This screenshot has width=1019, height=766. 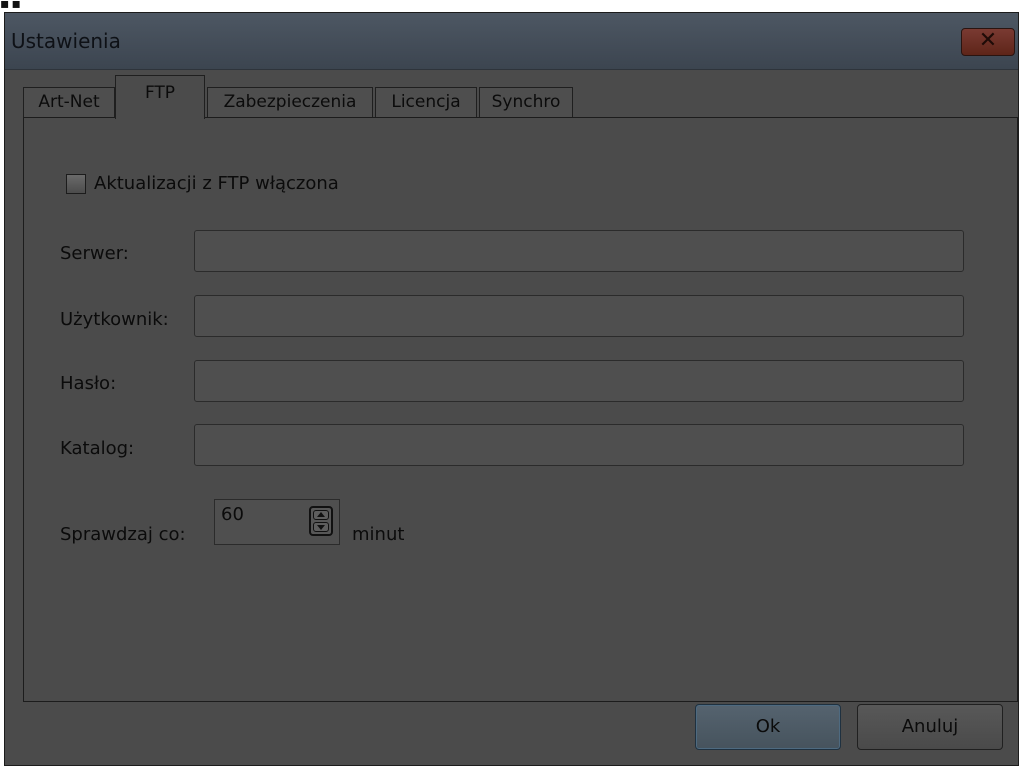 What do you see at coordinates (511, 41) in the screenshot?
I see `title-bar: Ustawienia ✕` at bounding box center [511, 41].